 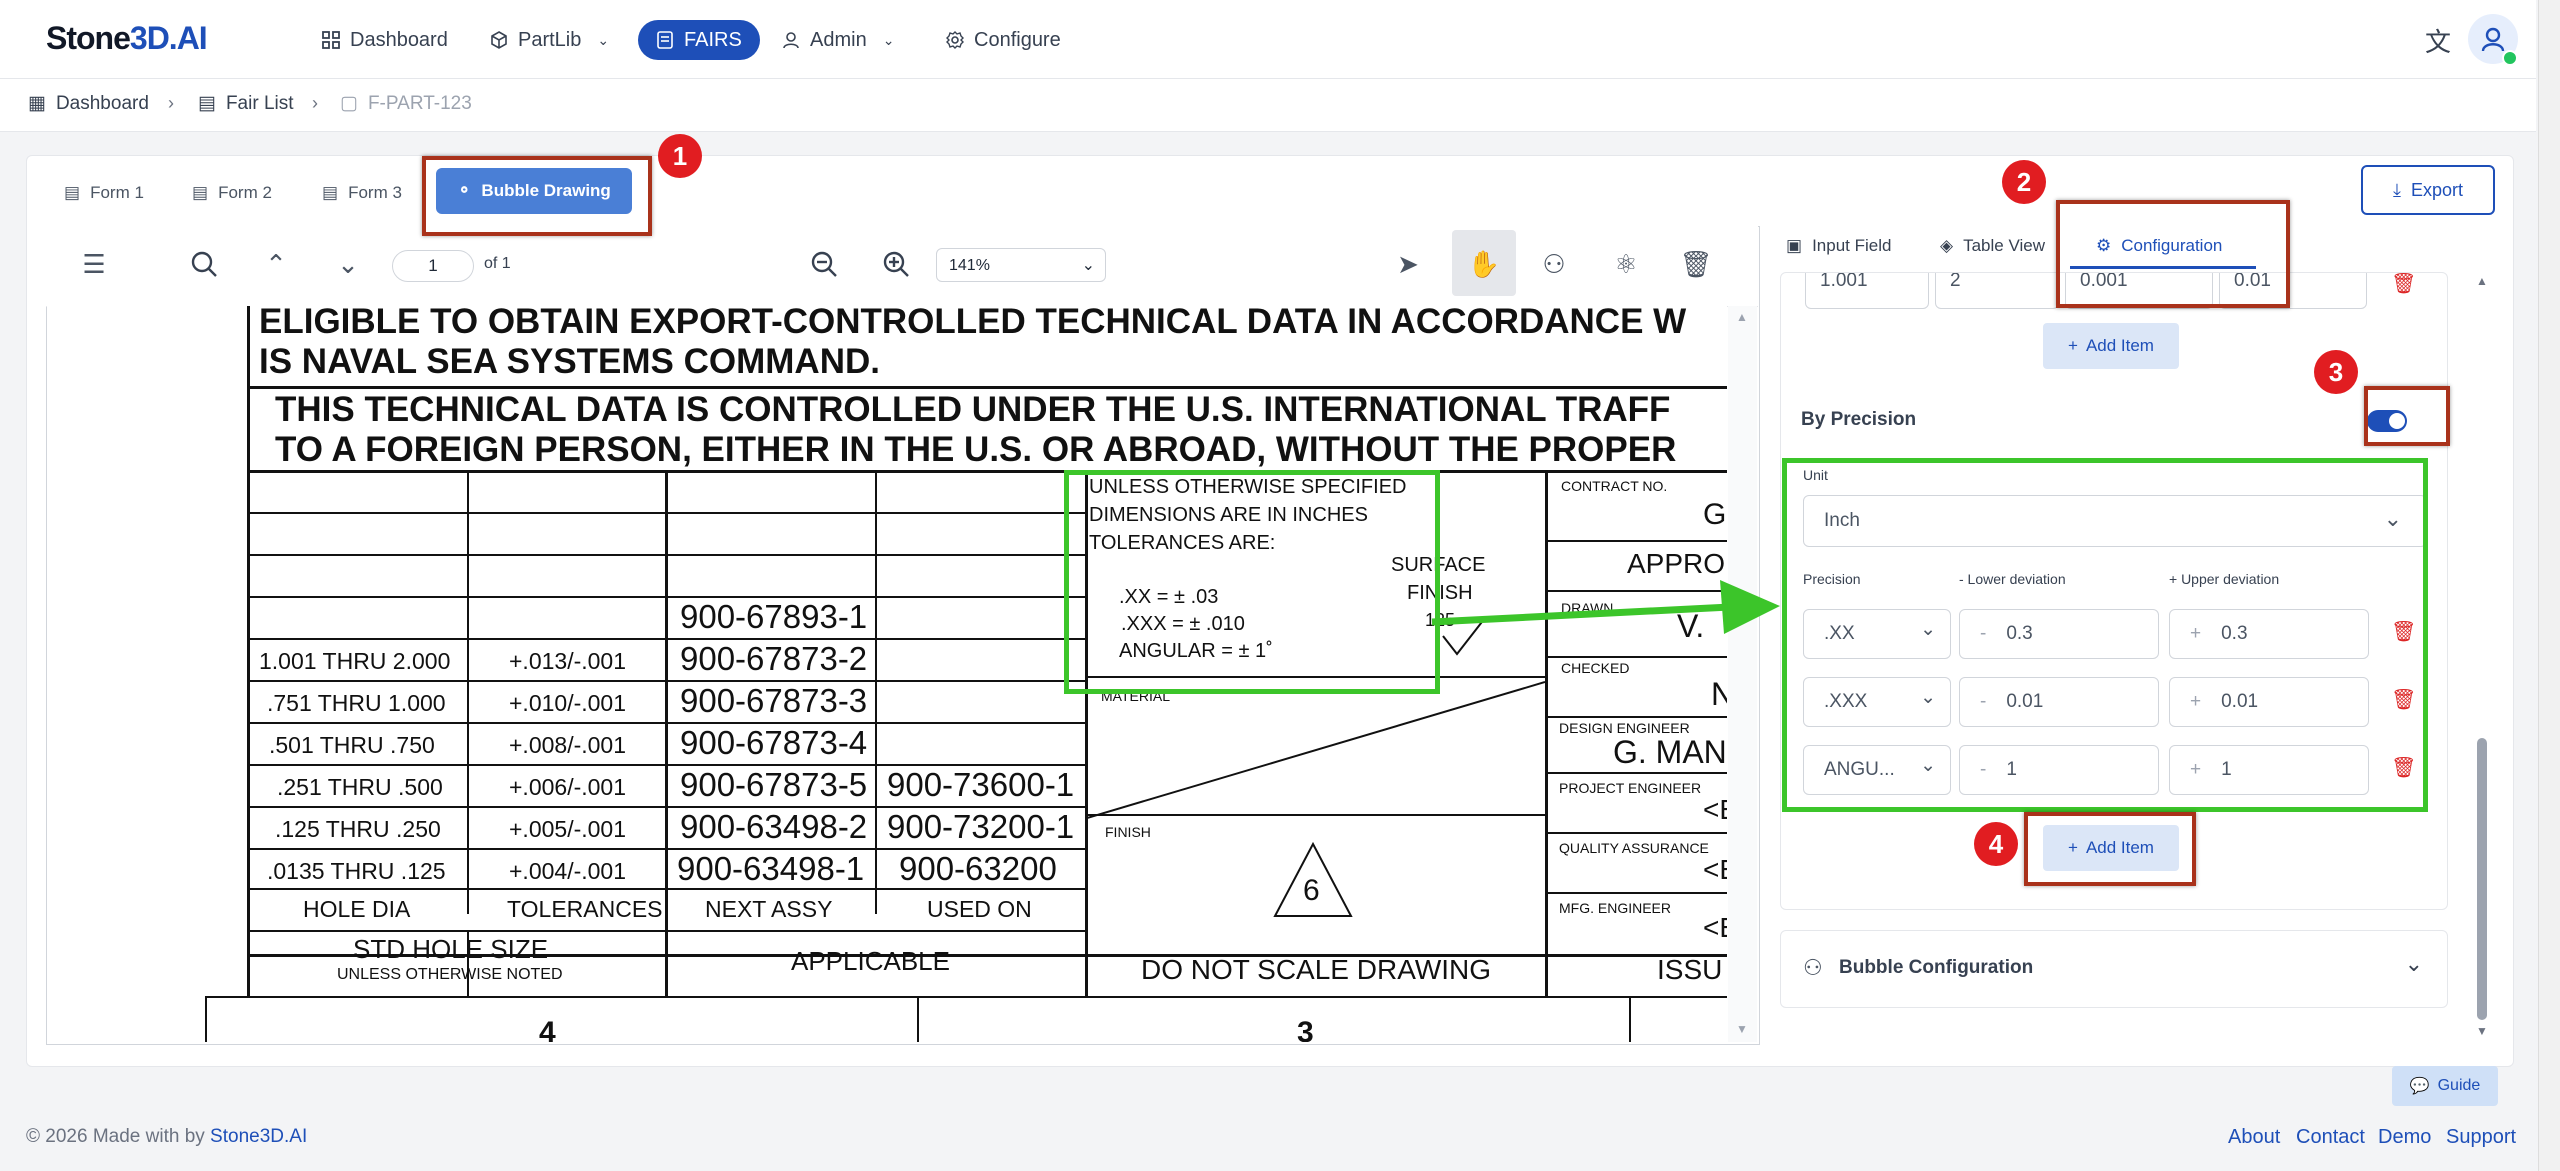 I want to click on next-assy-cell: 900-63498-2, so click(x=774, y=826).